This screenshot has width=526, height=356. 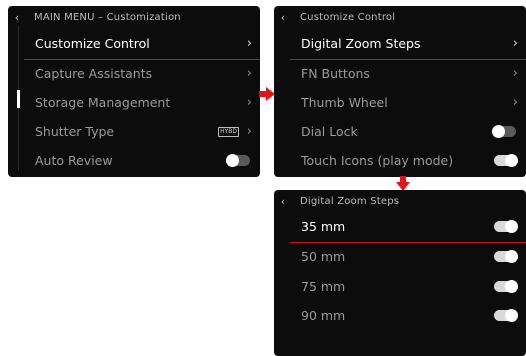 What do you see at coordinates (377, 160) in the screenshot?
I see `menu-item-label: Touch Icons (play mode)` at bounding box center [377, 160].